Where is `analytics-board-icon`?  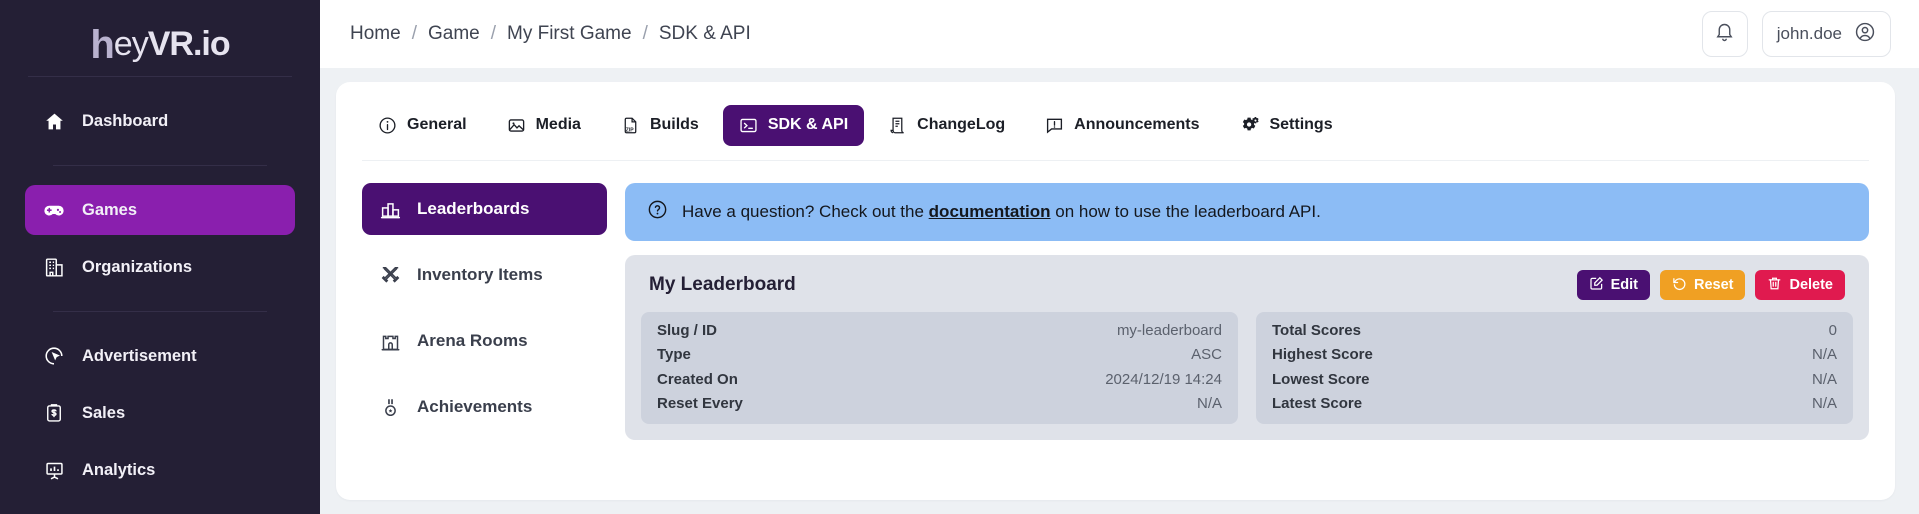 analytics-board-icon is located at coordinates (54, 470).